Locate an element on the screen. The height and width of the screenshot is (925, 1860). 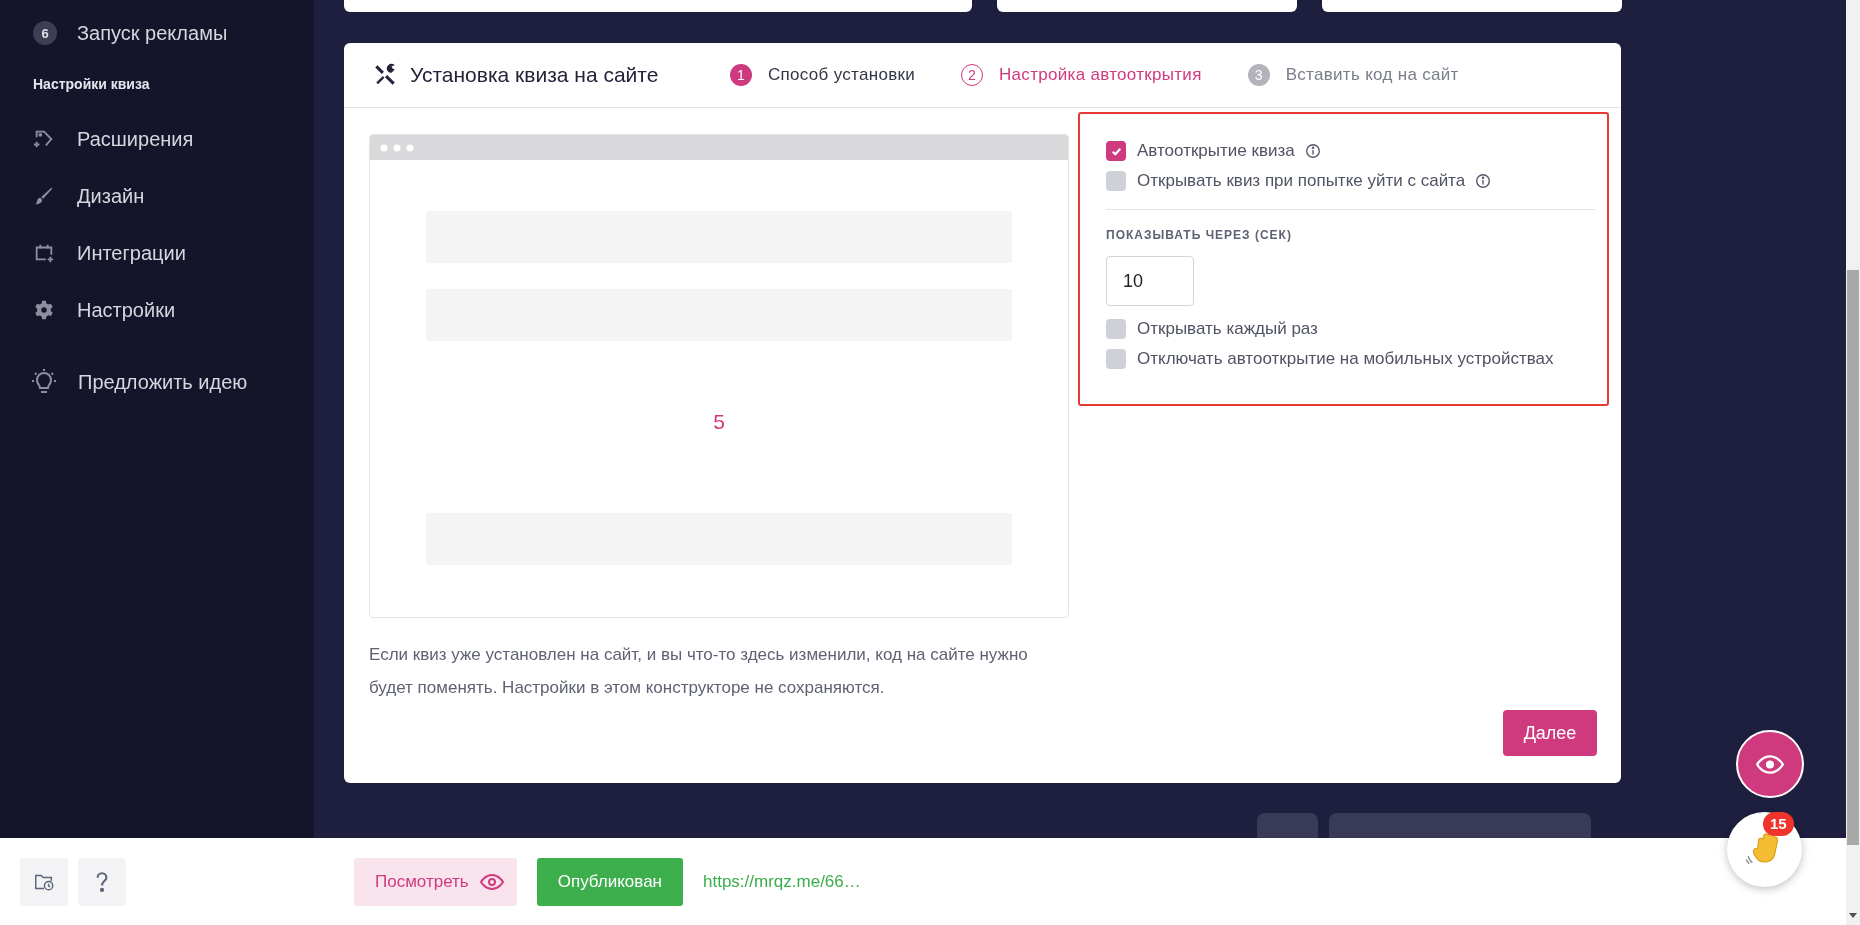
calendar-plus-icon is located at coordinates (44, 253).